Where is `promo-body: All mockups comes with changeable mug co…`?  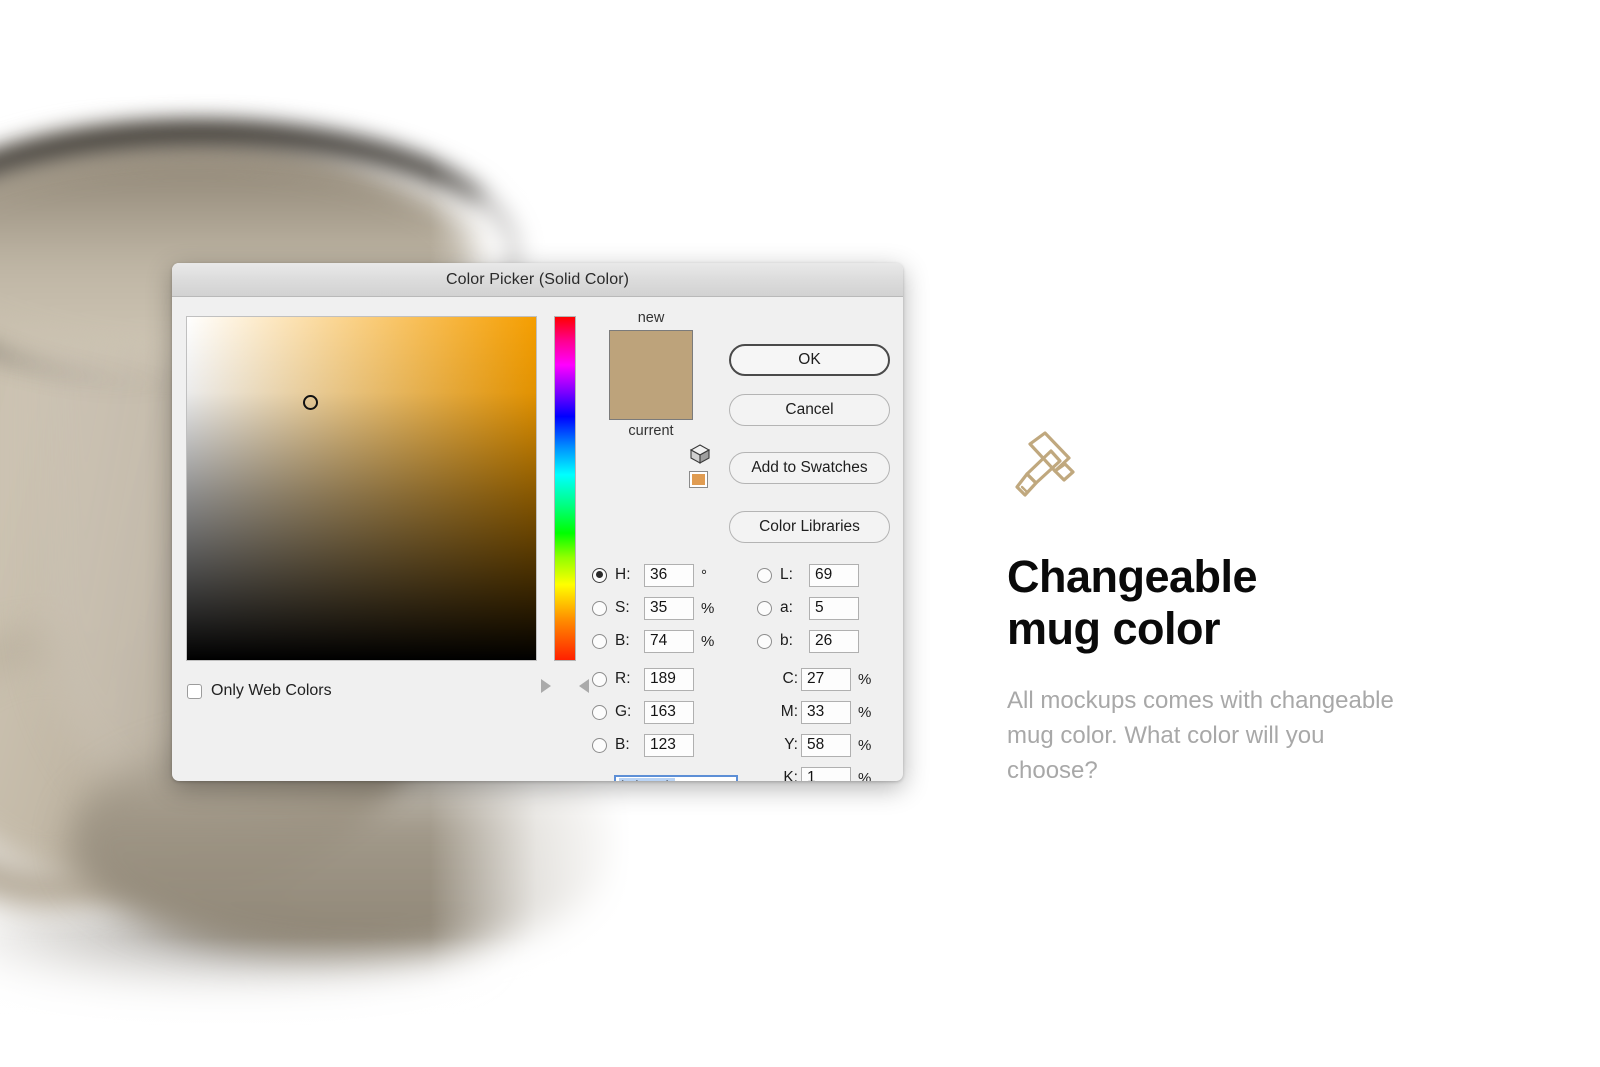
promo-body: All mockups comes with changeable mug co… is located at coordinates (1200, 735).